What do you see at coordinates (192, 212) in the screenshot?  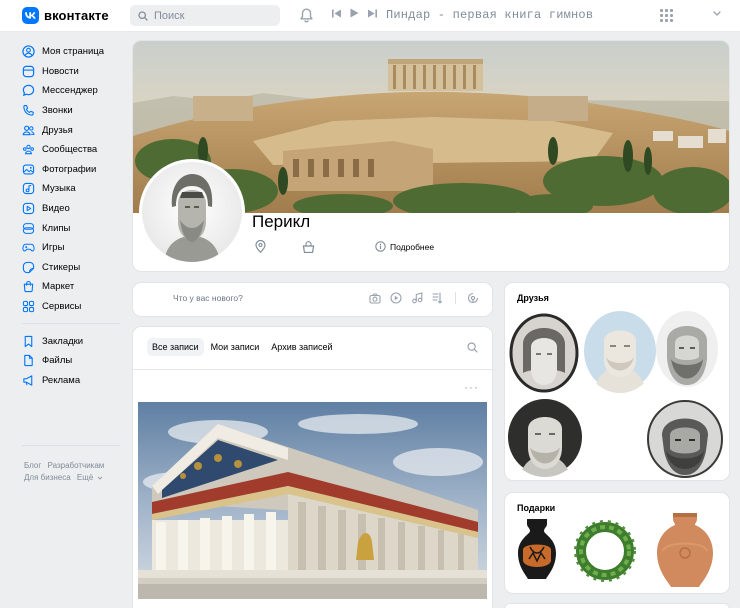 I see `profile-avatar` at bounding box center [192, 212].